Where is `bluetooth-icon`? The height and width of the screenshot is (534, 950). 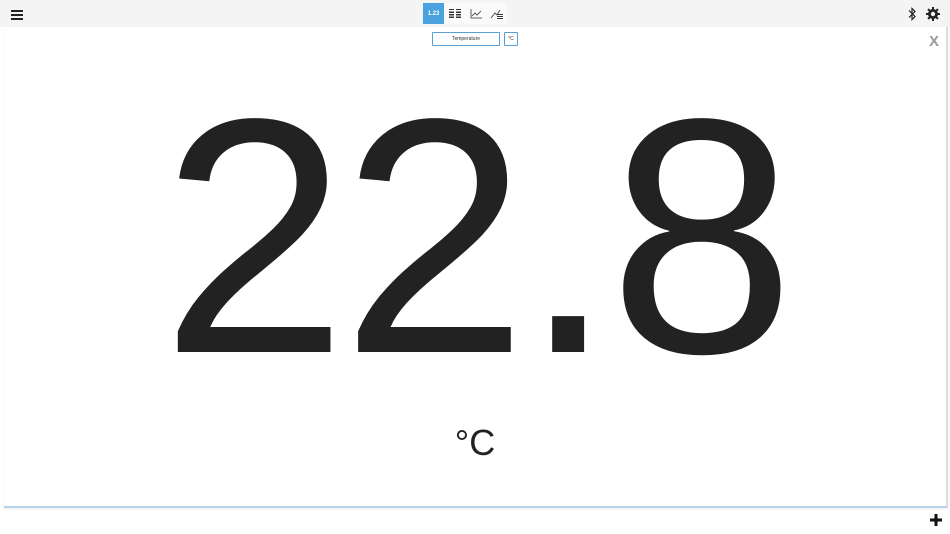
bluetooth-icon is located at coordinates (912, 14).